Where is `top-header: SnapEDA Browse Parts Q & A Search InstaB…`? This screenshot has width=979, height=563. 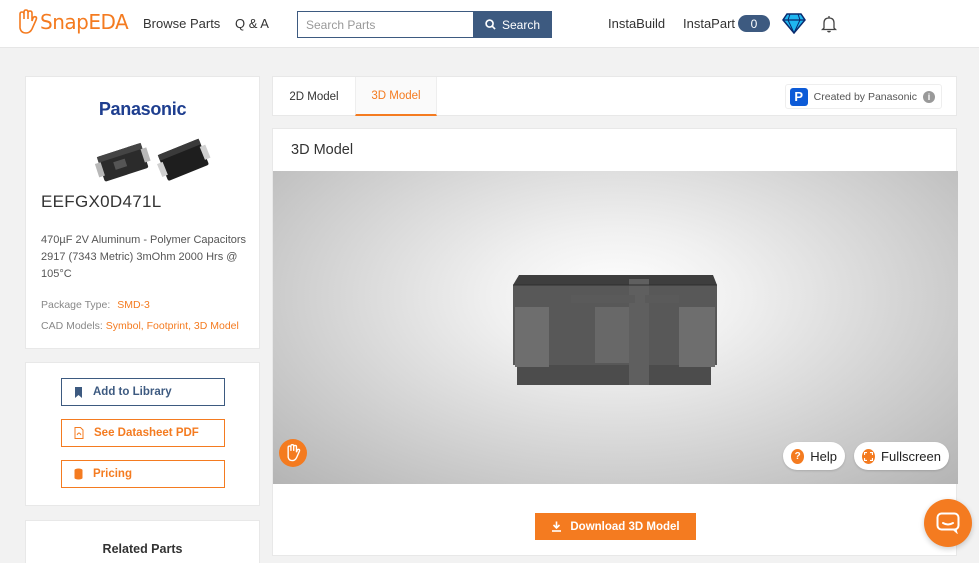
top-header: SnapEDA Browse Parts Q & A Search InstaB… is located at coordinates (489, 24).